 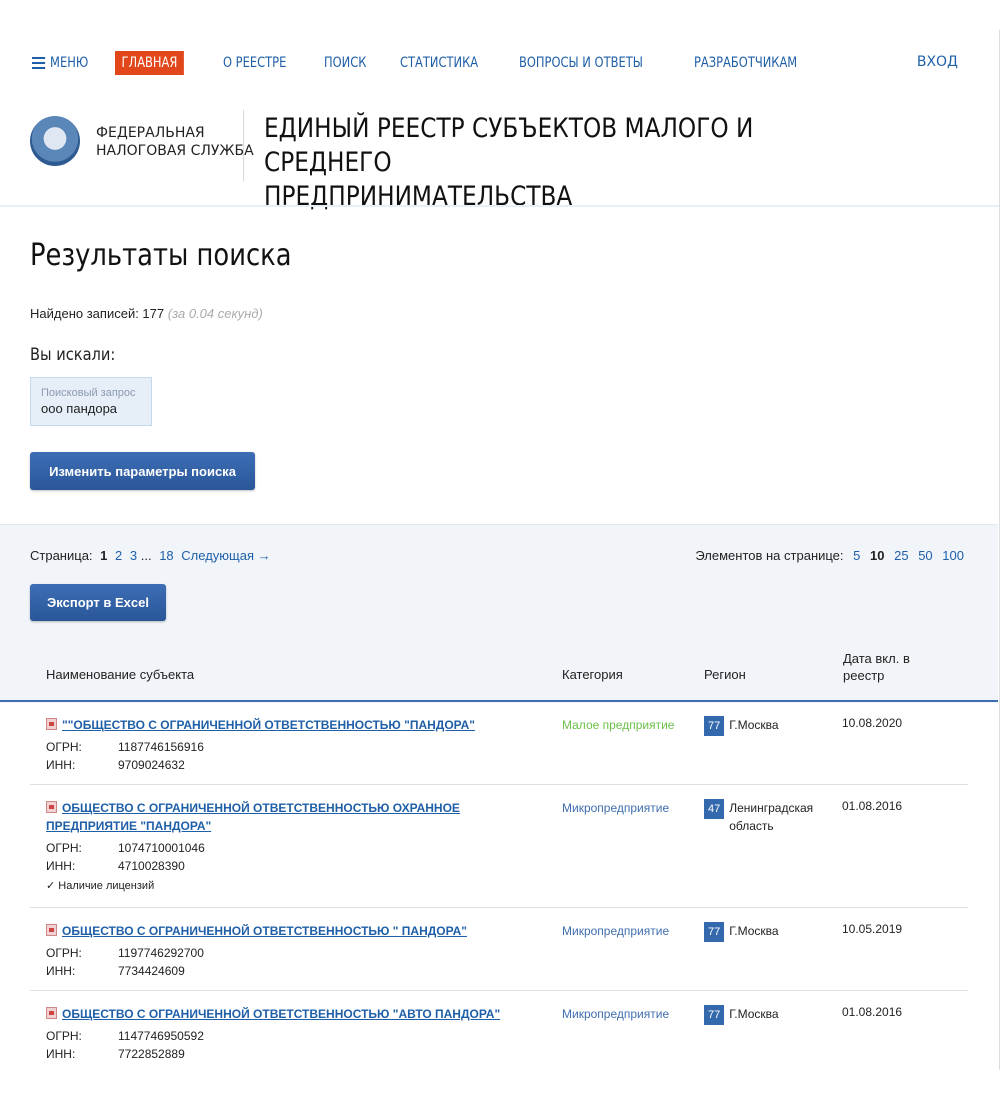 What do you see at coordinates (618, 725) in the screenshot?
I see `category-value: Малое предприятие` at bounding box center [618, 725].